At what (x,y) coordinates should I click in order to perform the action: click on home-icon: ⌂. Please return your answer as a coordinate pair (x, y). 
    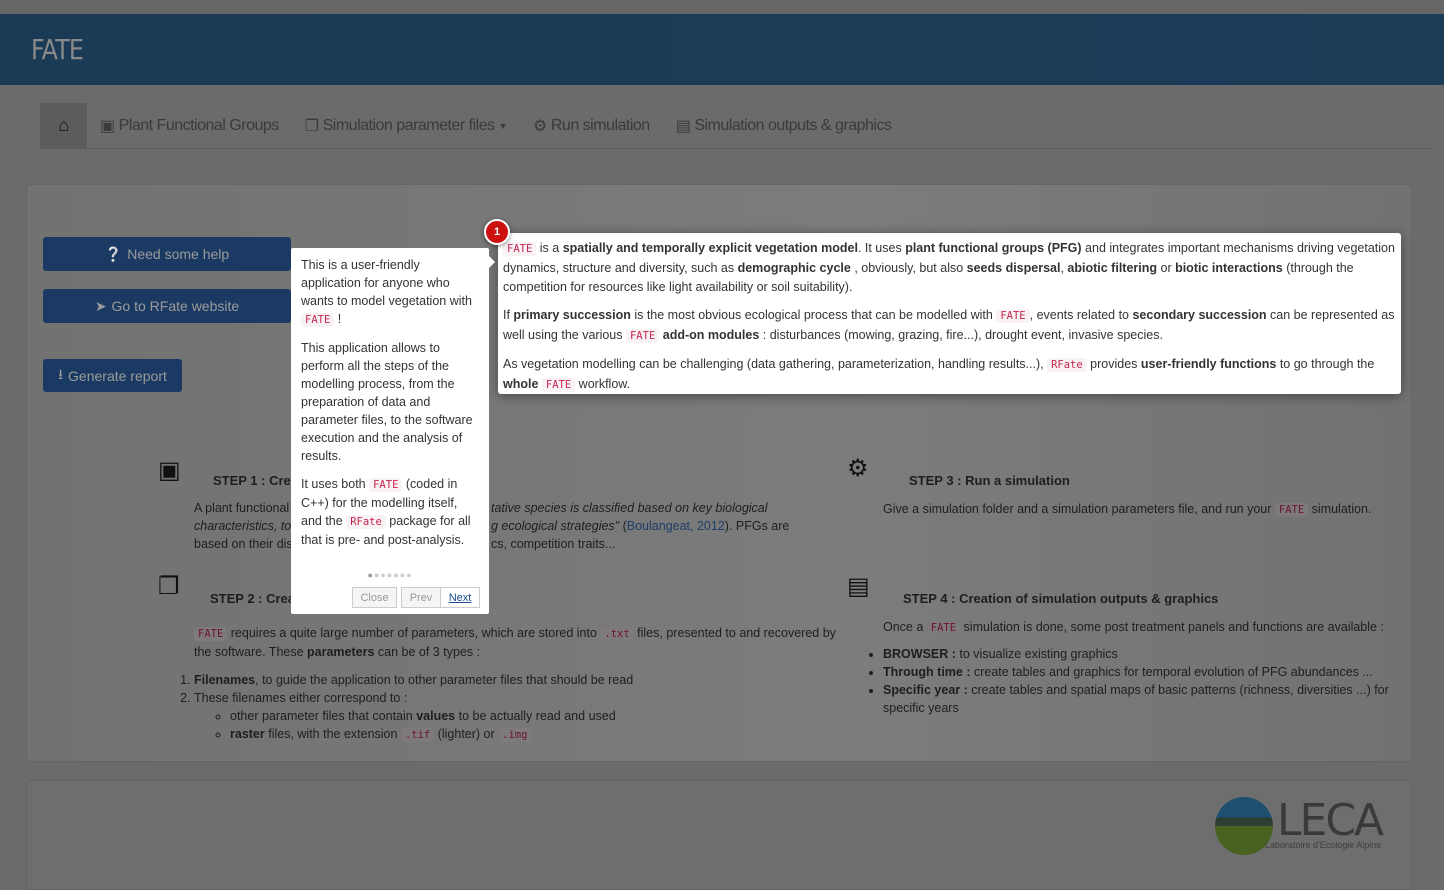
    Looking at the image, I should click on (63, 125).